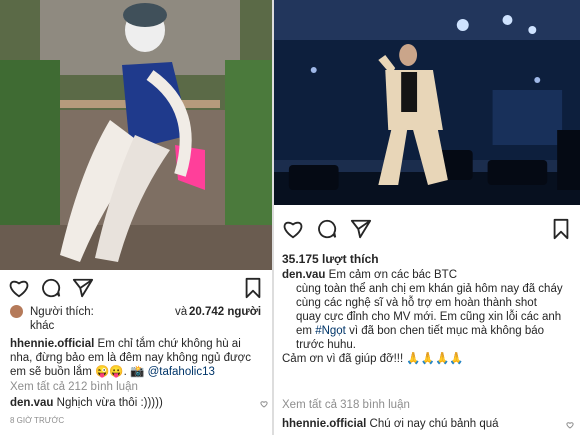 The image size is (580, 435). Describe the element at coordinates (303, 275) in the screenshot. I see `caption-user: den.vau` at that location.